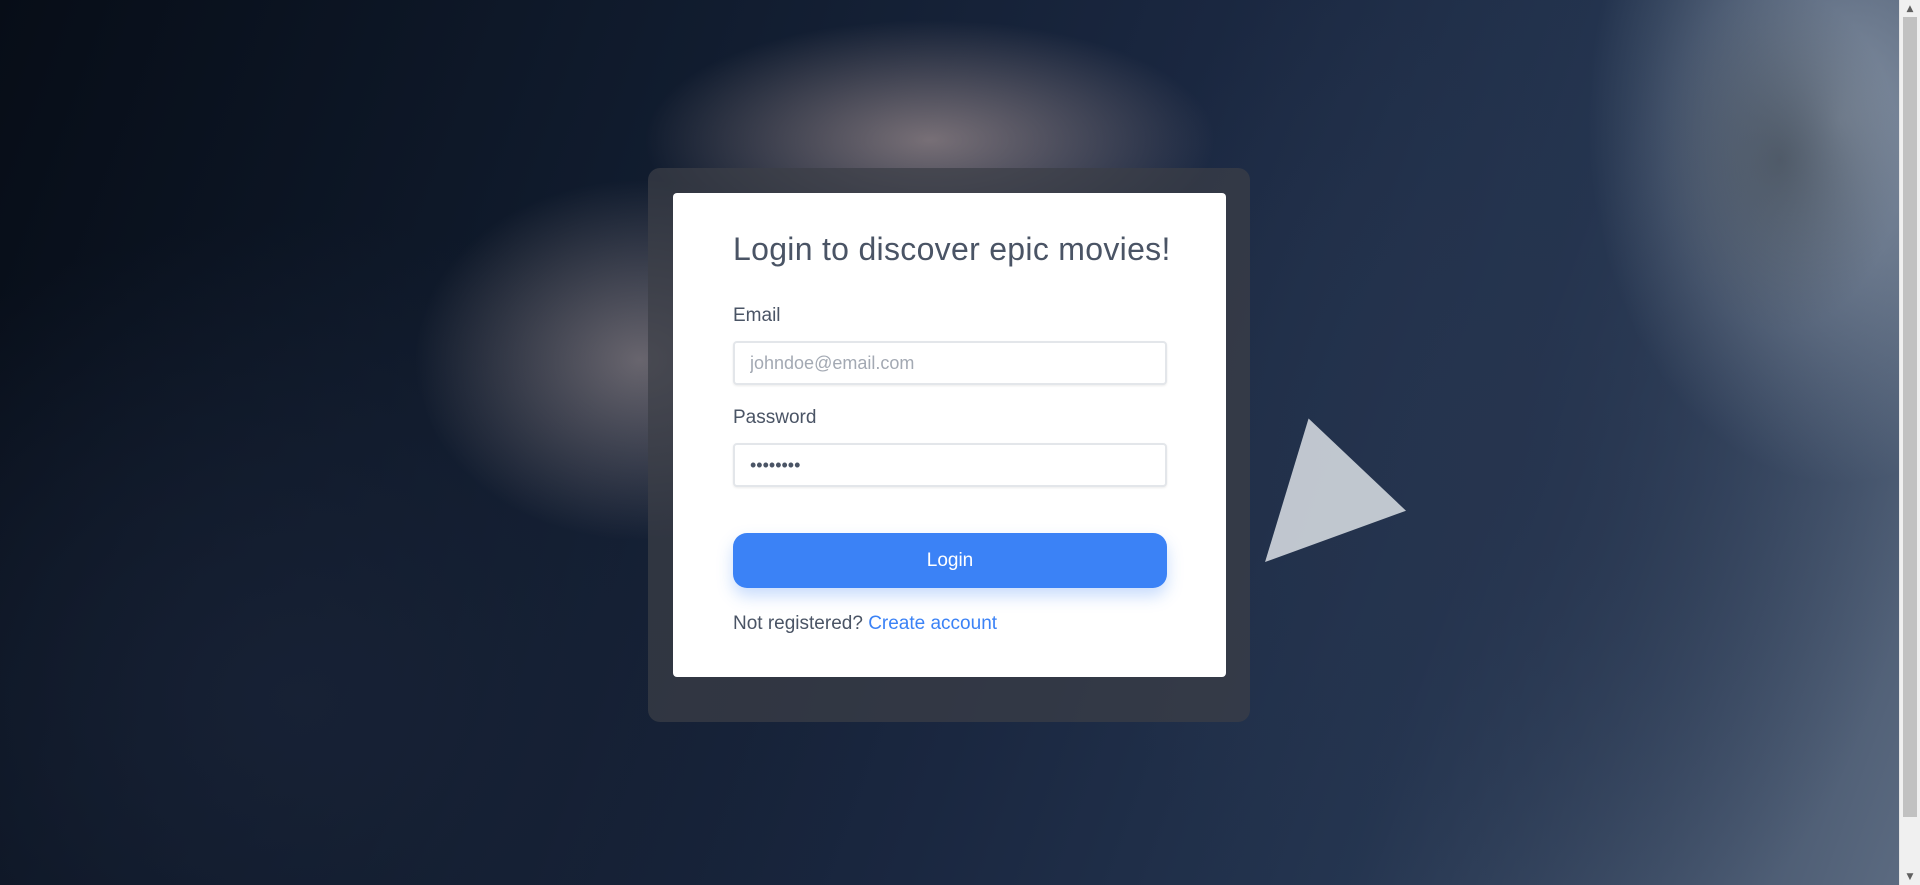 This screenshot has width=1920, height=885. What do you see at coordinates (952, 249) in the screenshot?
I see `page-title: Login to discover epic movies!` at bounding box center [952, 249].